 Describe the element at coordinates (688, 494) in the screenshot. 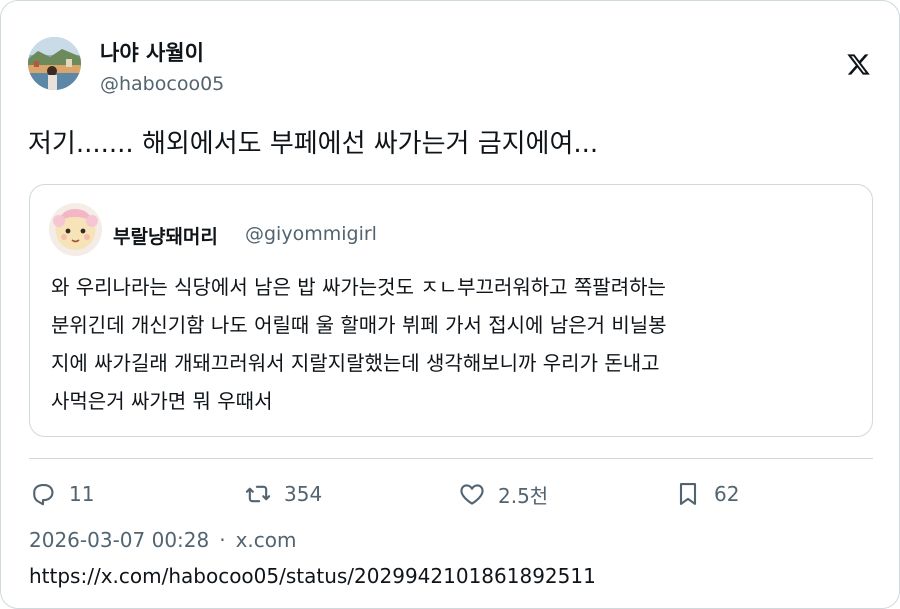

I see `bookmark-icon` at that location.